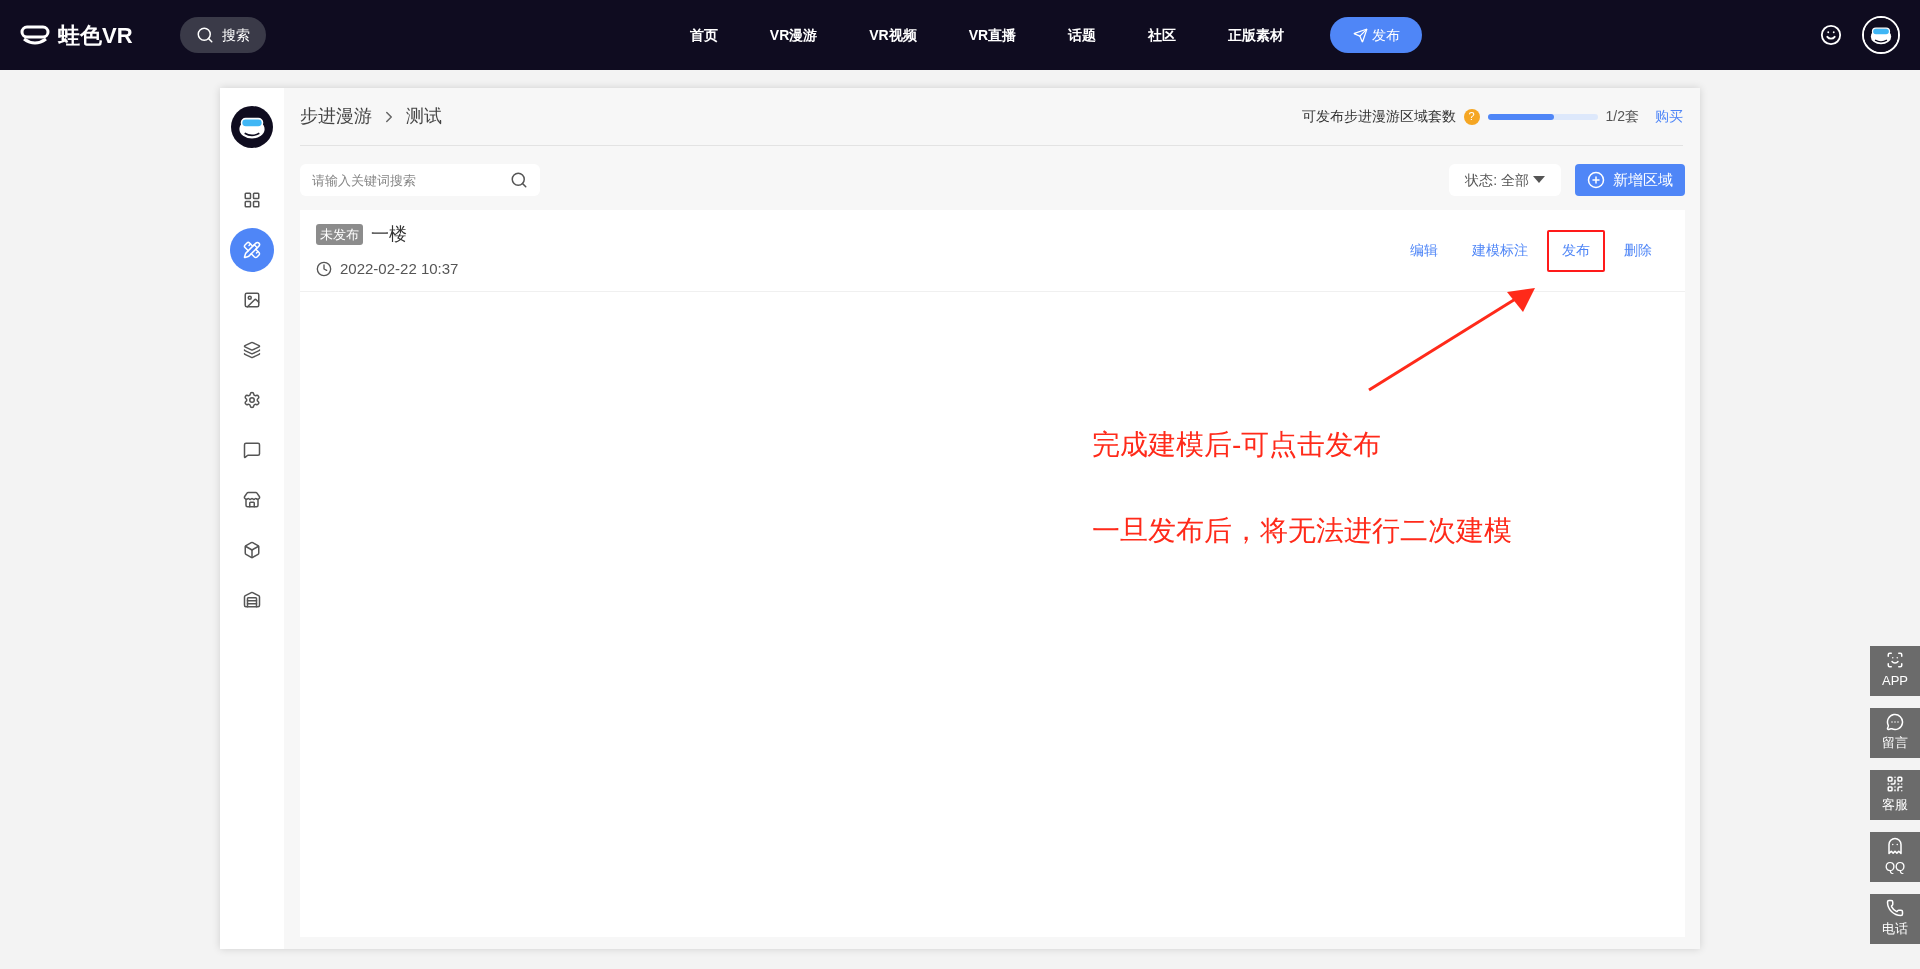 The image size is (1920, 969). Describe the element at coordinates (1500, 250) in the screenshot. I see `action-link: 建模标注` at that location.